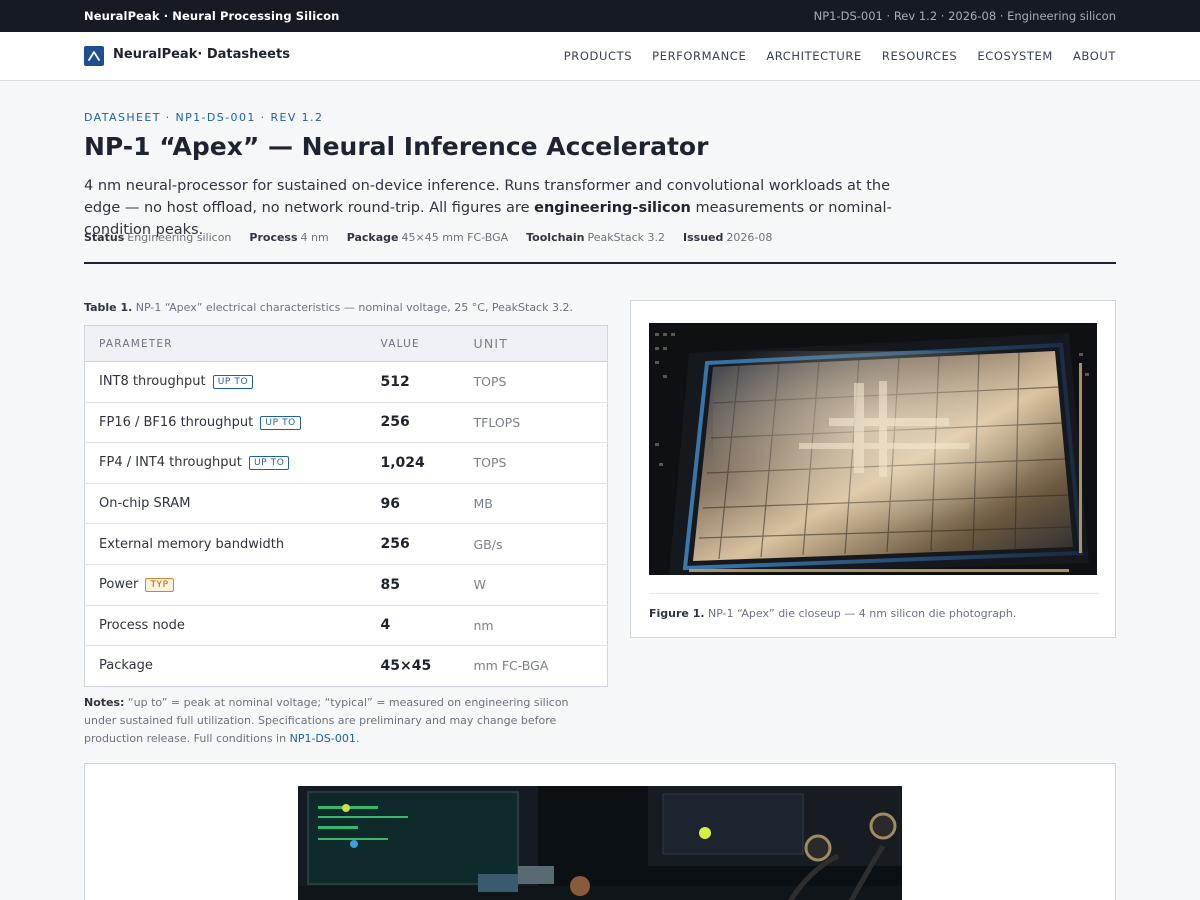 The image size is (1200, 900). I want to click on value-cell: 512, so click(427, 382).